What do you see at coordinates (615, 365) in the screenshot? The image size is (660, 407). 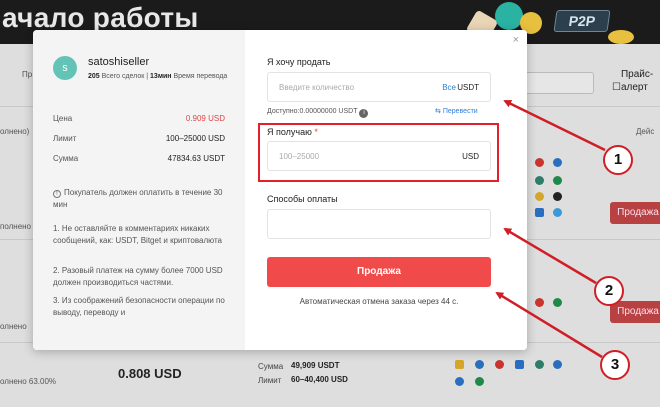 I see `callout-3: 3` at bounding box center [615, 365].